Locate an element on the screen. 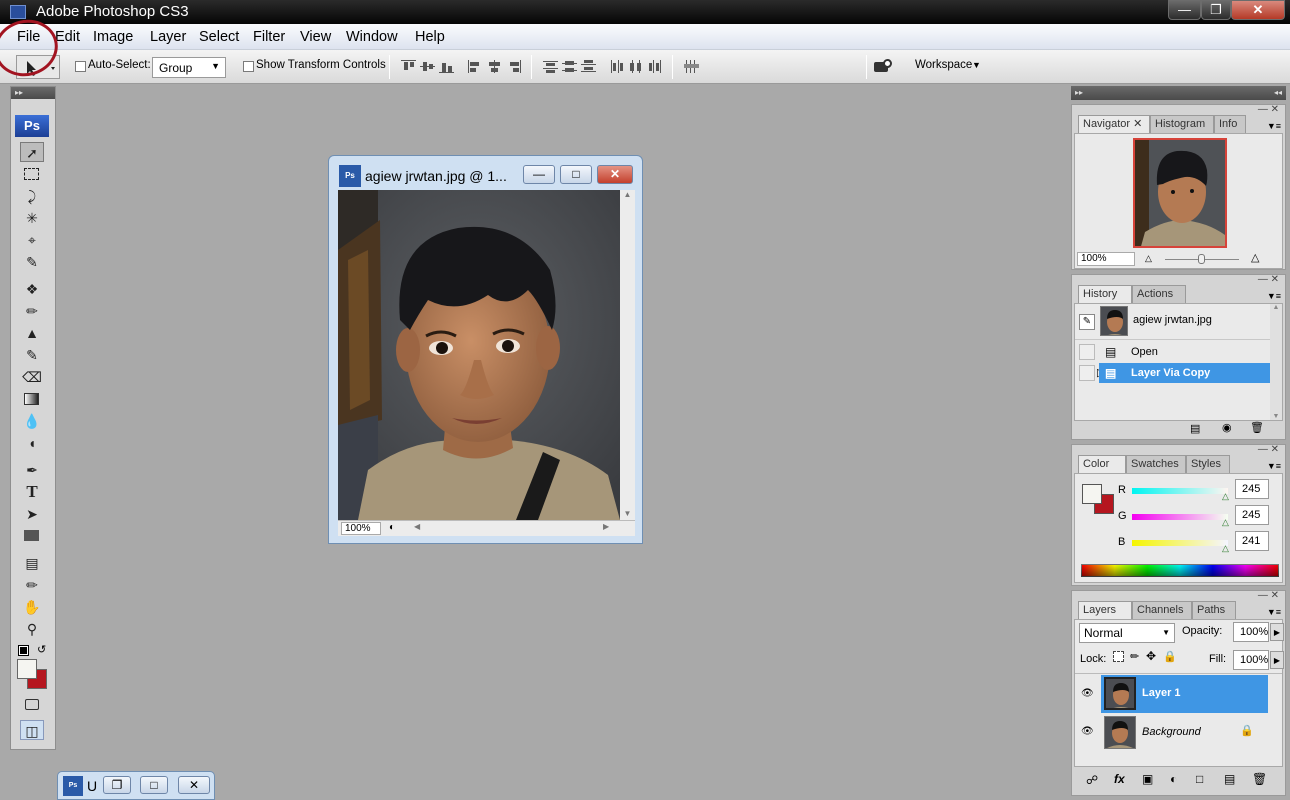  maximize-button: □ is located at coordinates (154, 785).